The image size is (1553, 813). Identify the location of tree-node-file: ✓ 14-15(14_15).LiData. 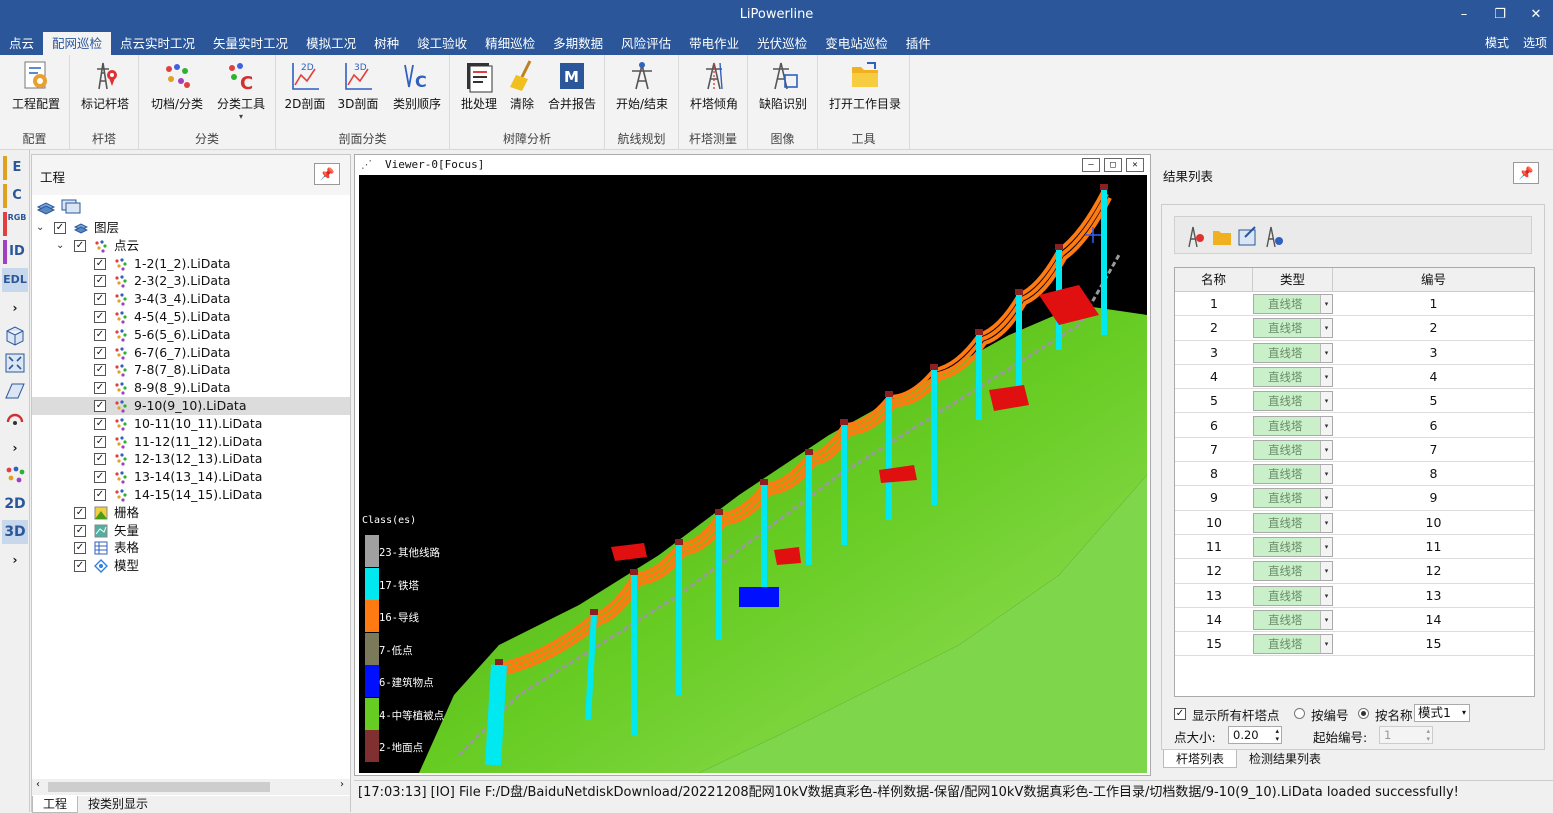
(191, 495).